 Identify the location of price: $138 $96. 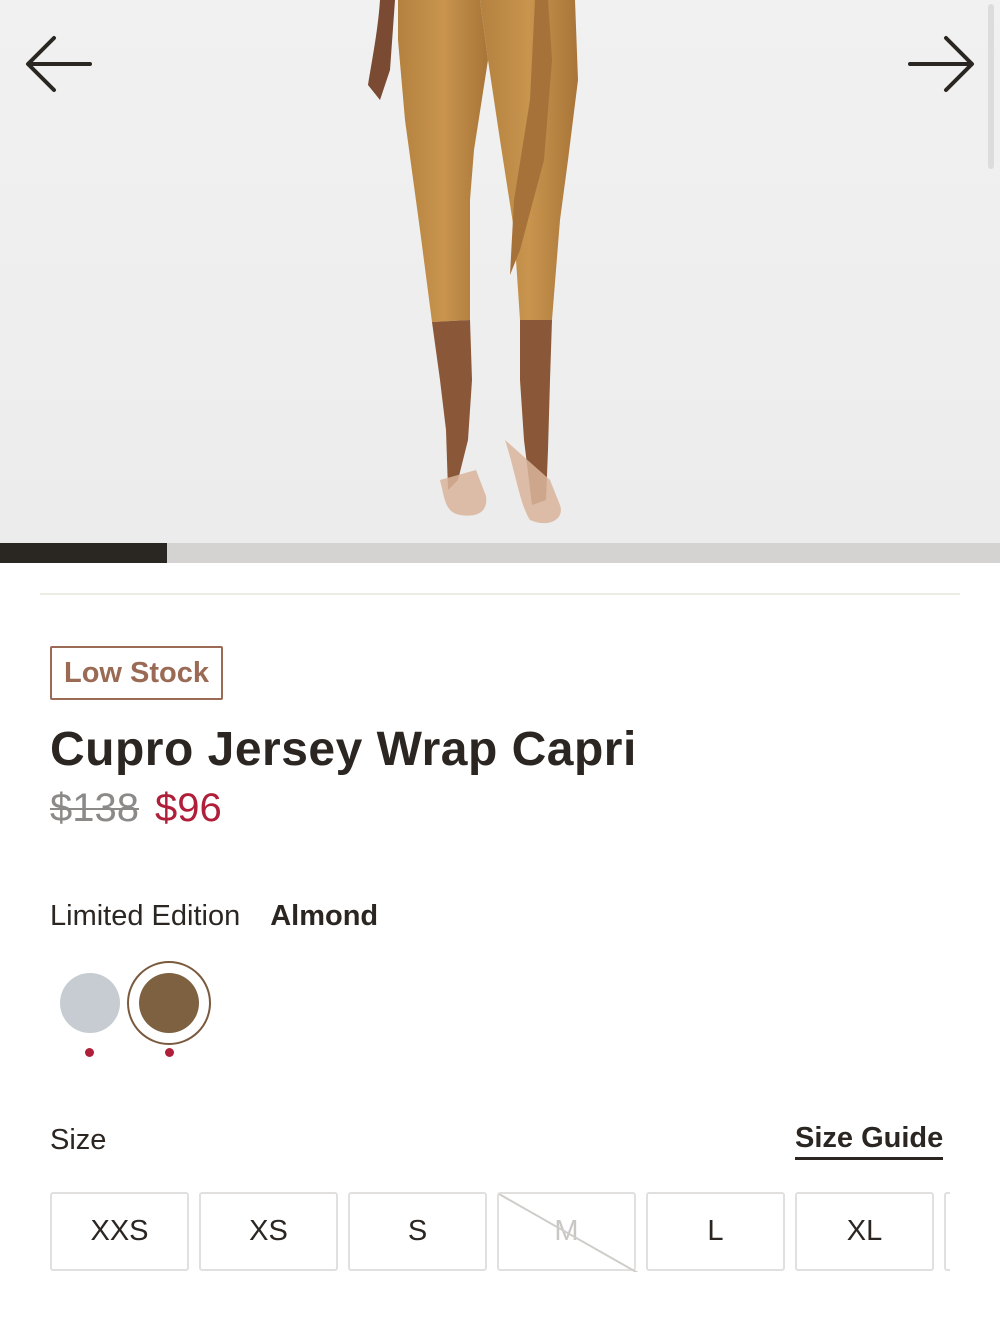
(136, 808).